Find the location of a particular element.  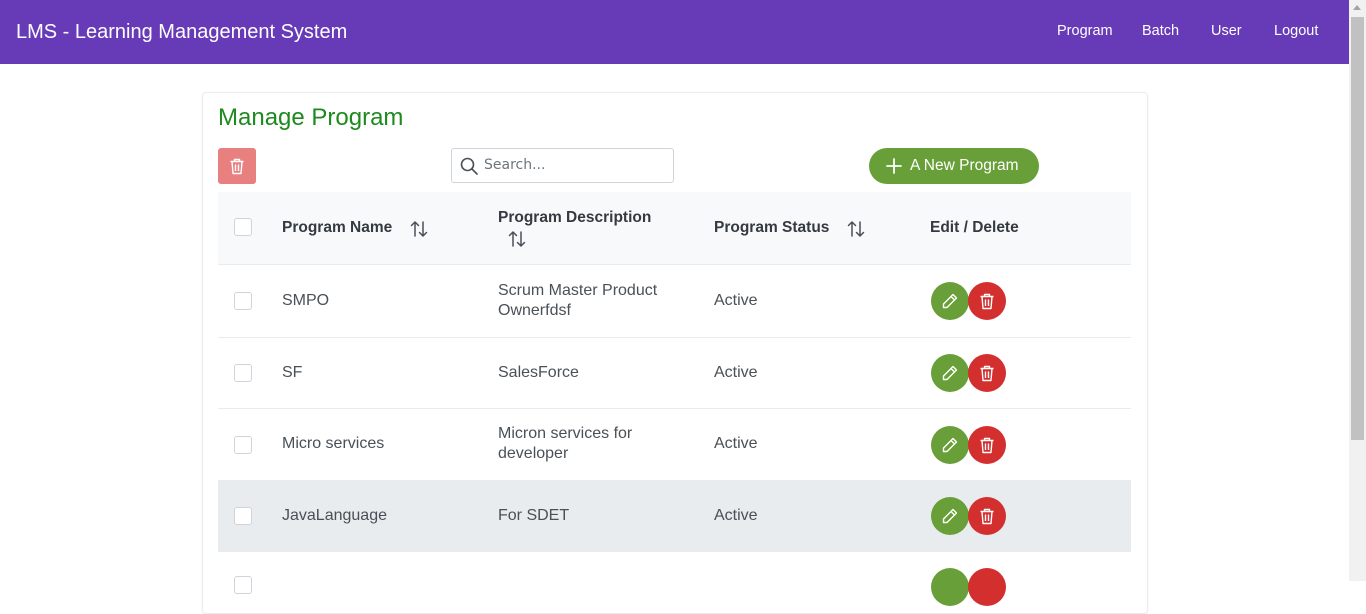

bulk-delete-button is located at coordinates (237, 166).